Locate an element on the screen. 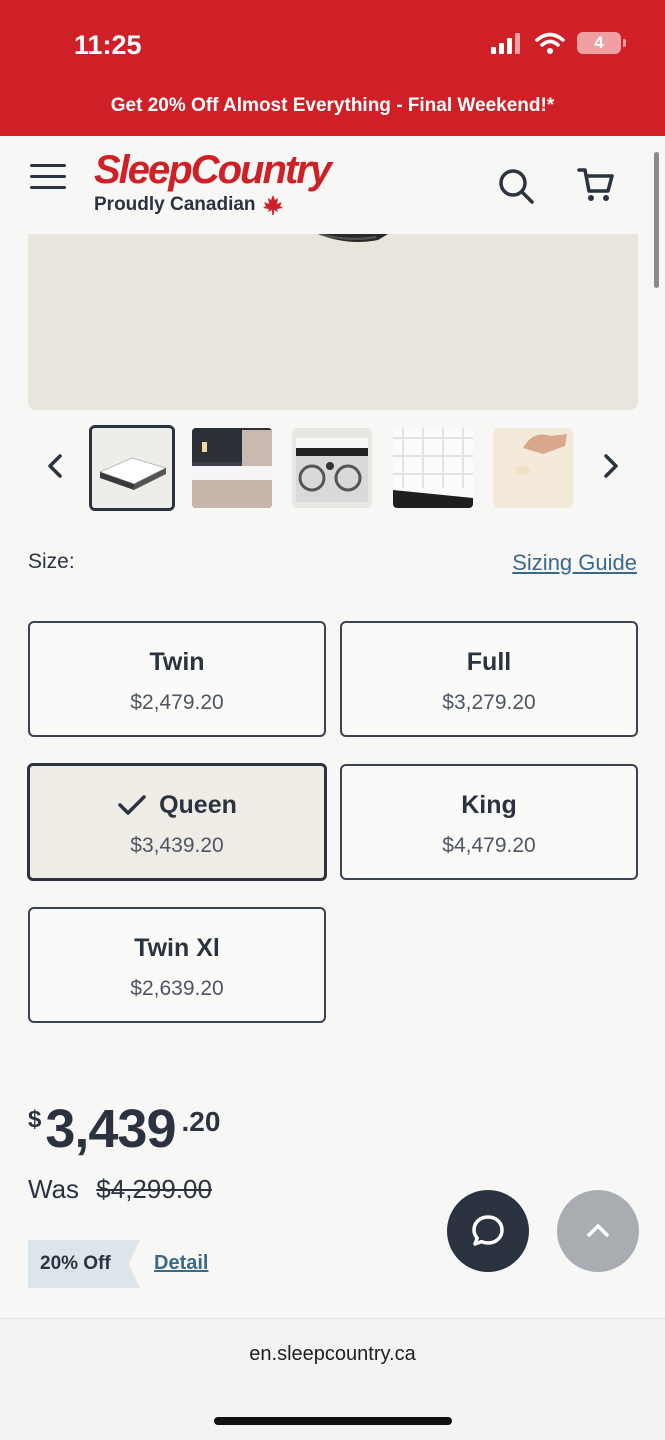 This screenshot has width=665, height=1440. size-option-full: Full $3,279.20 is located at coordinates (489, 679).